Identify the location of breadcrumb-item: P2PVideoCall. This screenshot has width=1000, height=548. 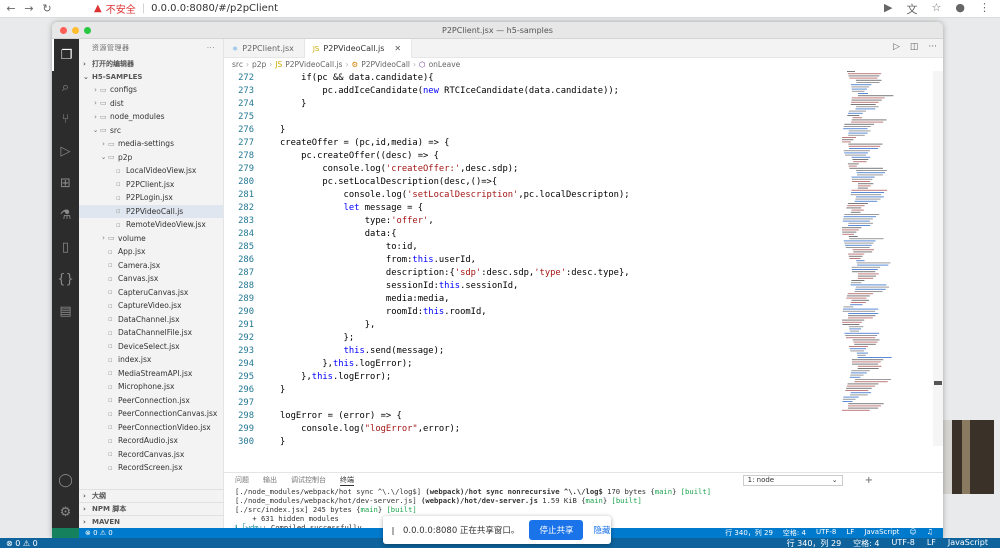
(385, 64).